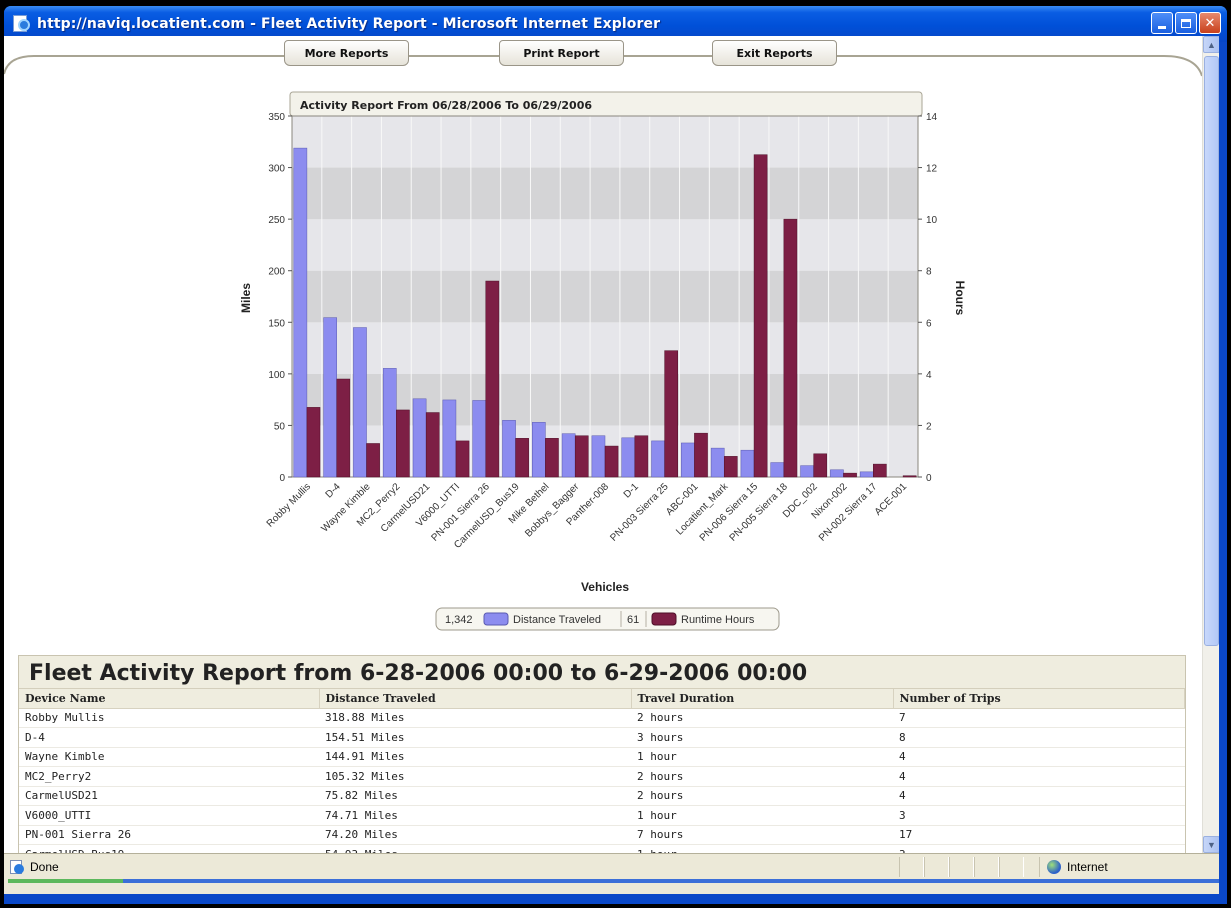 Image resolution: width=1231 pixels, height=908 pixels. I want to click on legend-swatch-distance, so click(496, 619).